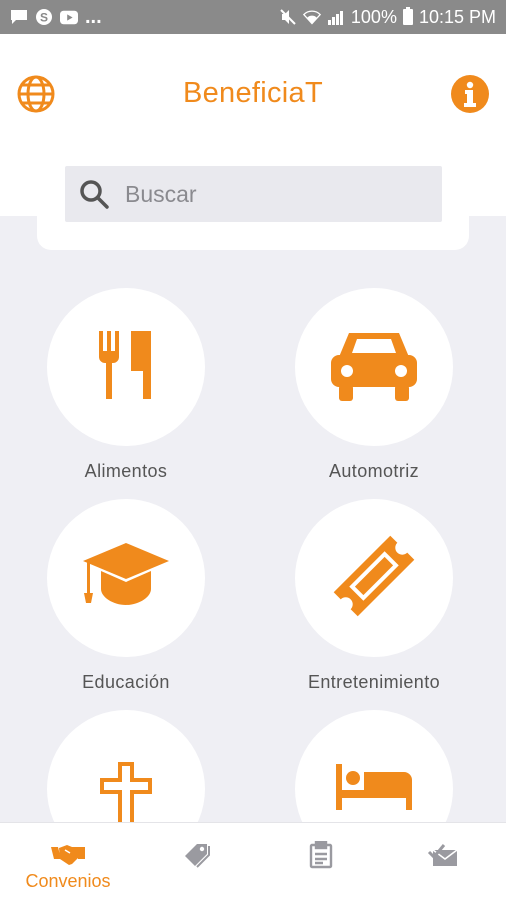  I want to click on nav-mensajes, so click(443, 861).